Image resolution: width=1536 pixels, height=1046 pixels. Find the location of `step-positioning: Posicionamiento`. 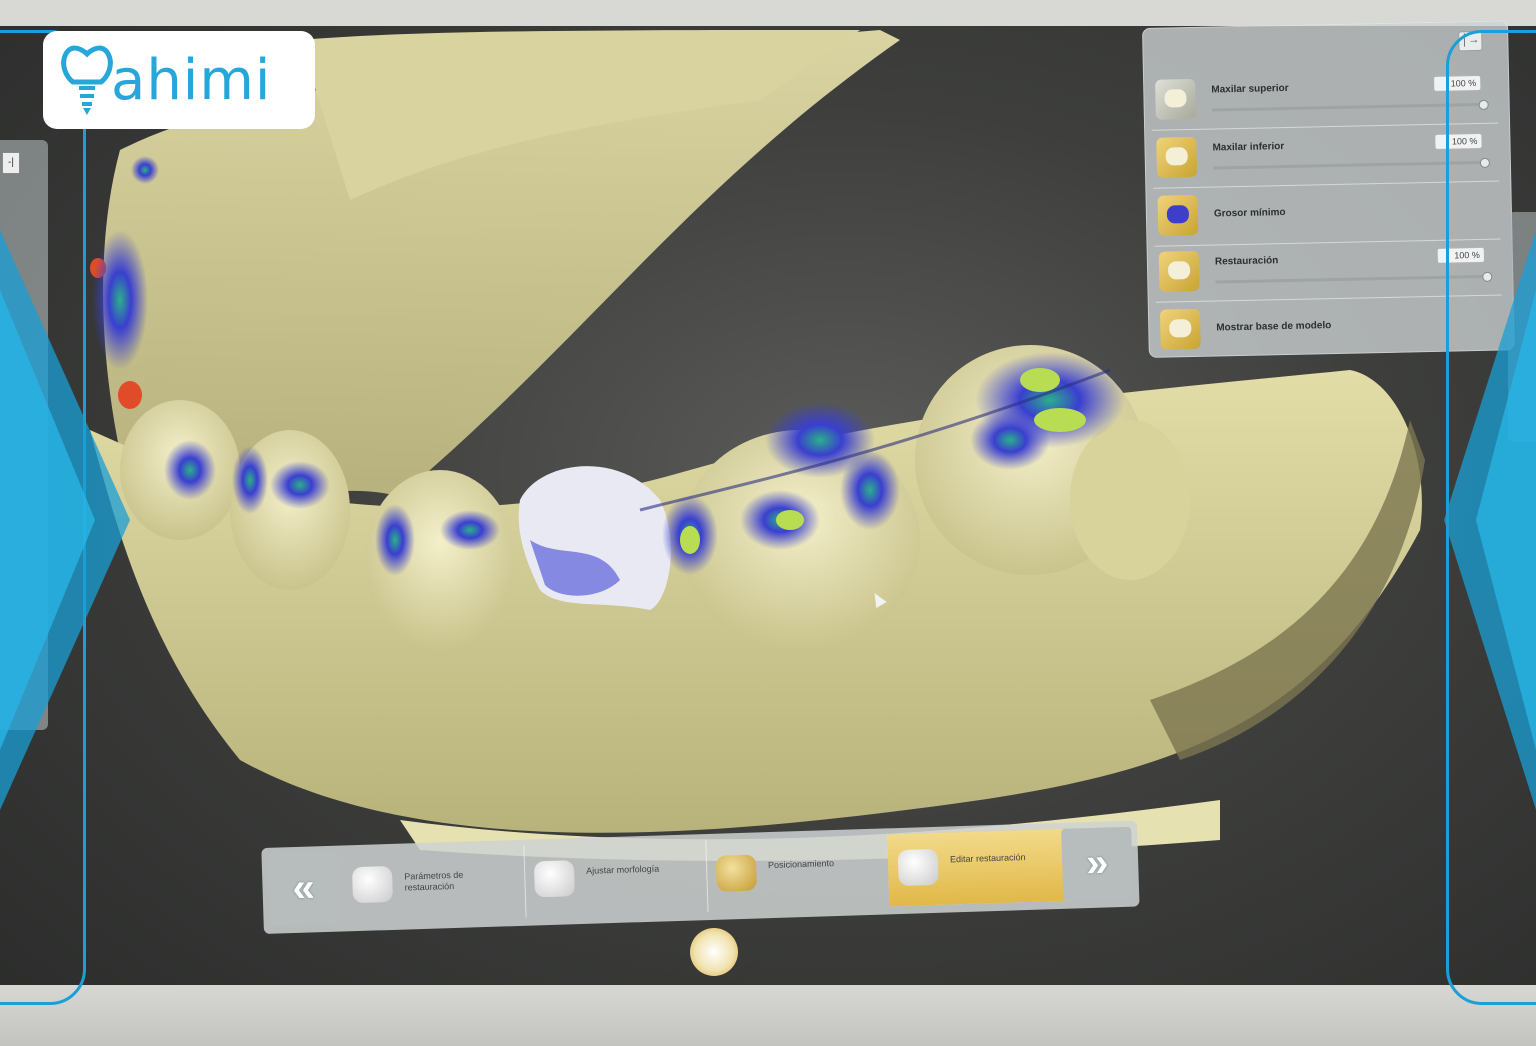

step-positioning: Posicionamiento is located at coordinates (798, 873).